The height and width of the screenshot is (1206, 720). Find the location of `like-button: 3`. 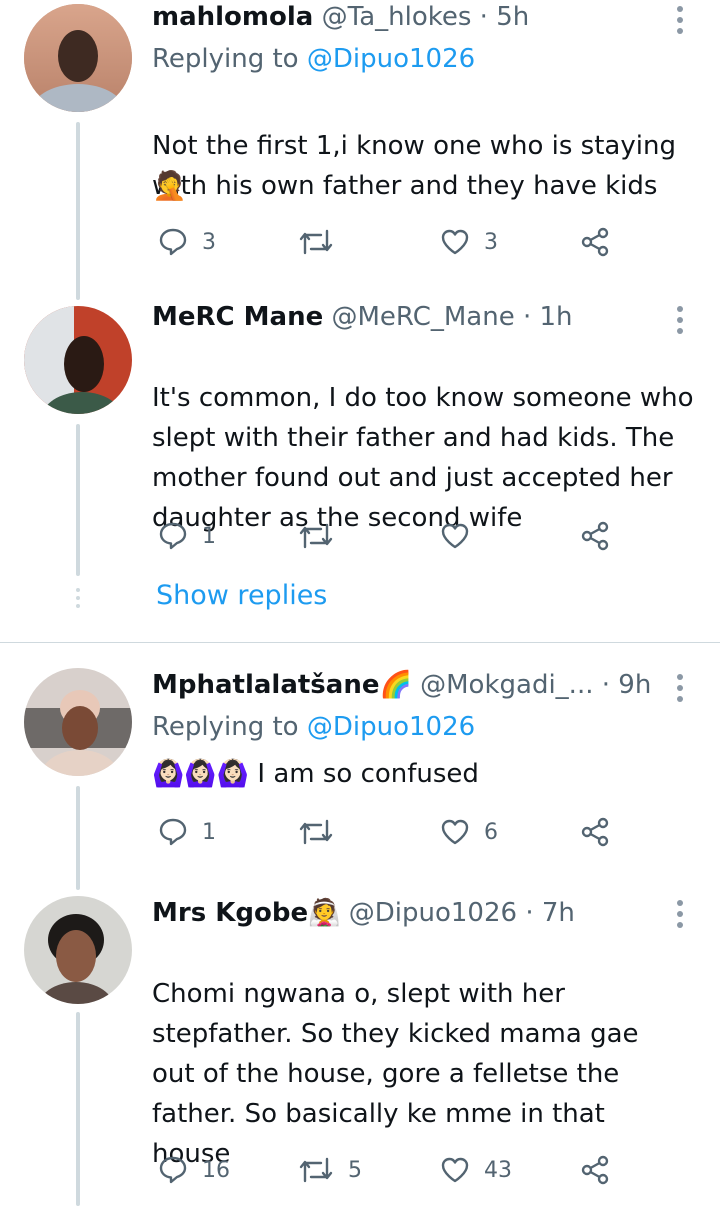

like-button: 3 is located at coordinates (469, 242).